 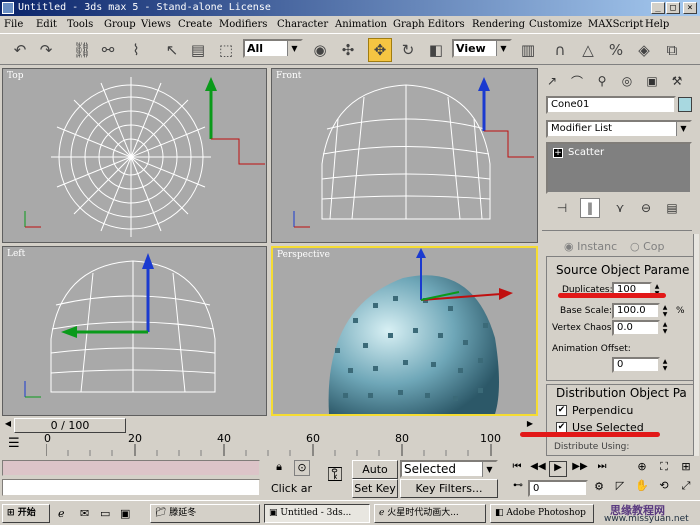 What do you see at coordinates (348, 50) in the screenshot?
I see `select-move-icon-2: ✣` at bounding box center [348, 50].